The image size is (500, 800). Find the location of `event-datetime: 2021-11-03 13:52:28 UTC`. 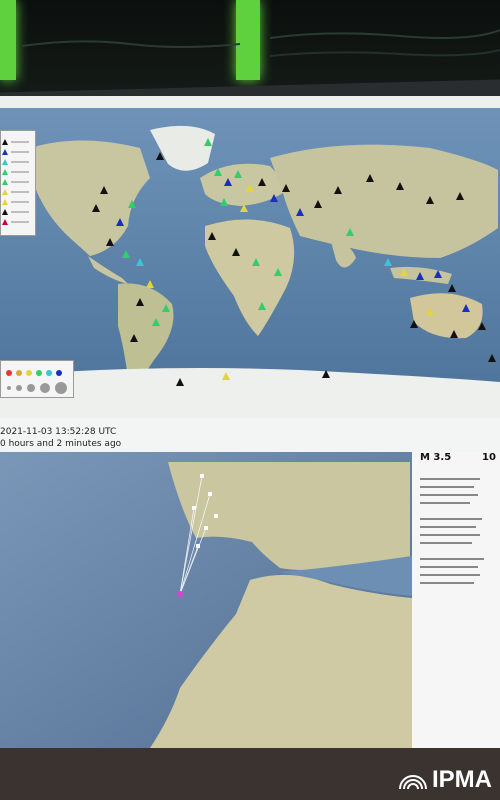

event-datetime: 2021-11-03 13:52:28 UTC is located at coordinates (58, 432).